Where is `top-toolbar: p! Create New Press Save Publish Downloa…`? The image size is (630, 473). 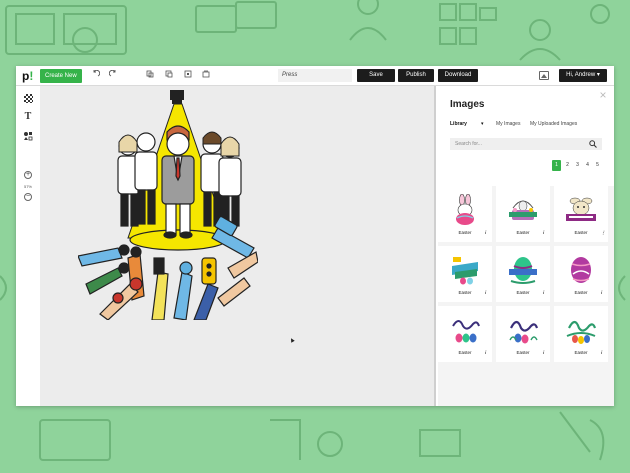
top-toolbar: p! Create New Press Save Publish Downloa… is located at coordinates (315, 76).